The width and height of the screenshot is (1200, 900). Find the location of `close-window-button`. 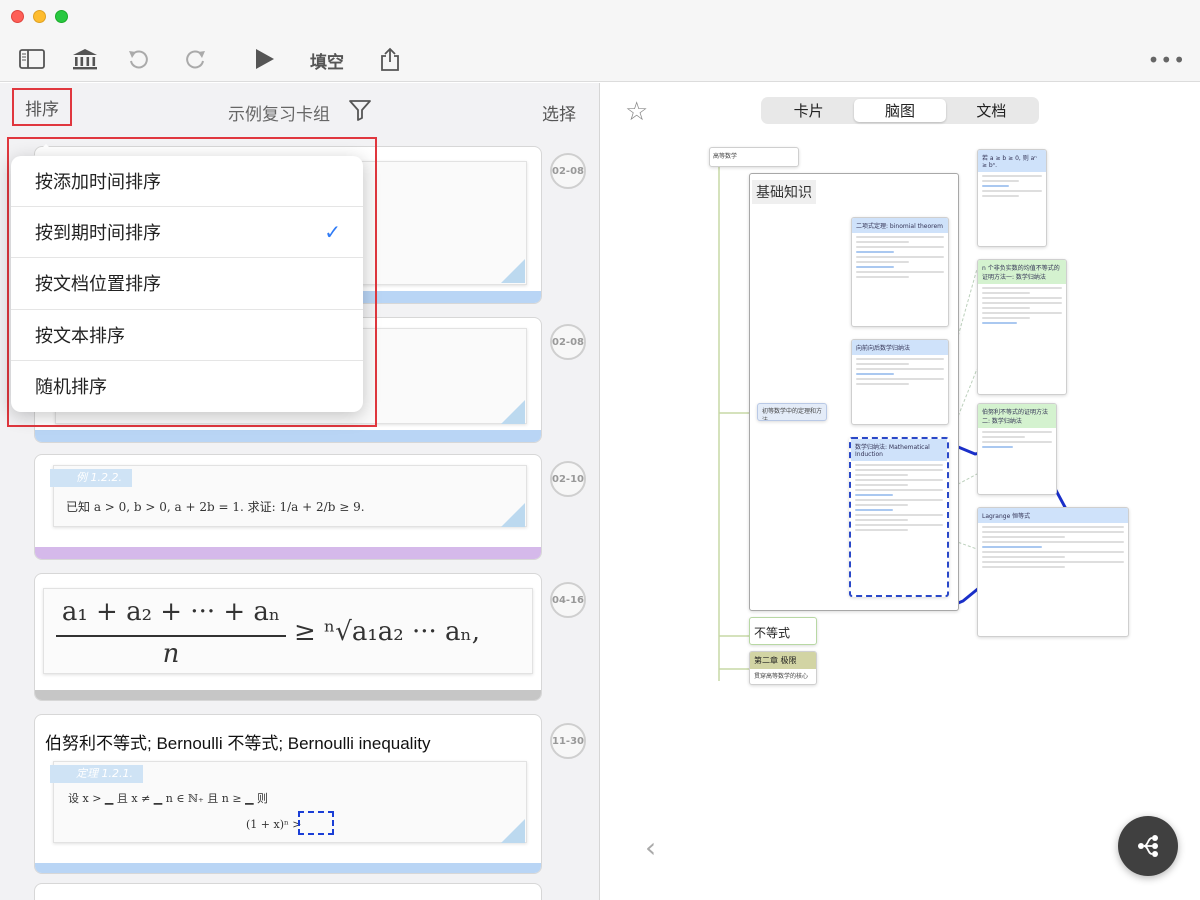

close-window-button is located at coordinates (17, 16).